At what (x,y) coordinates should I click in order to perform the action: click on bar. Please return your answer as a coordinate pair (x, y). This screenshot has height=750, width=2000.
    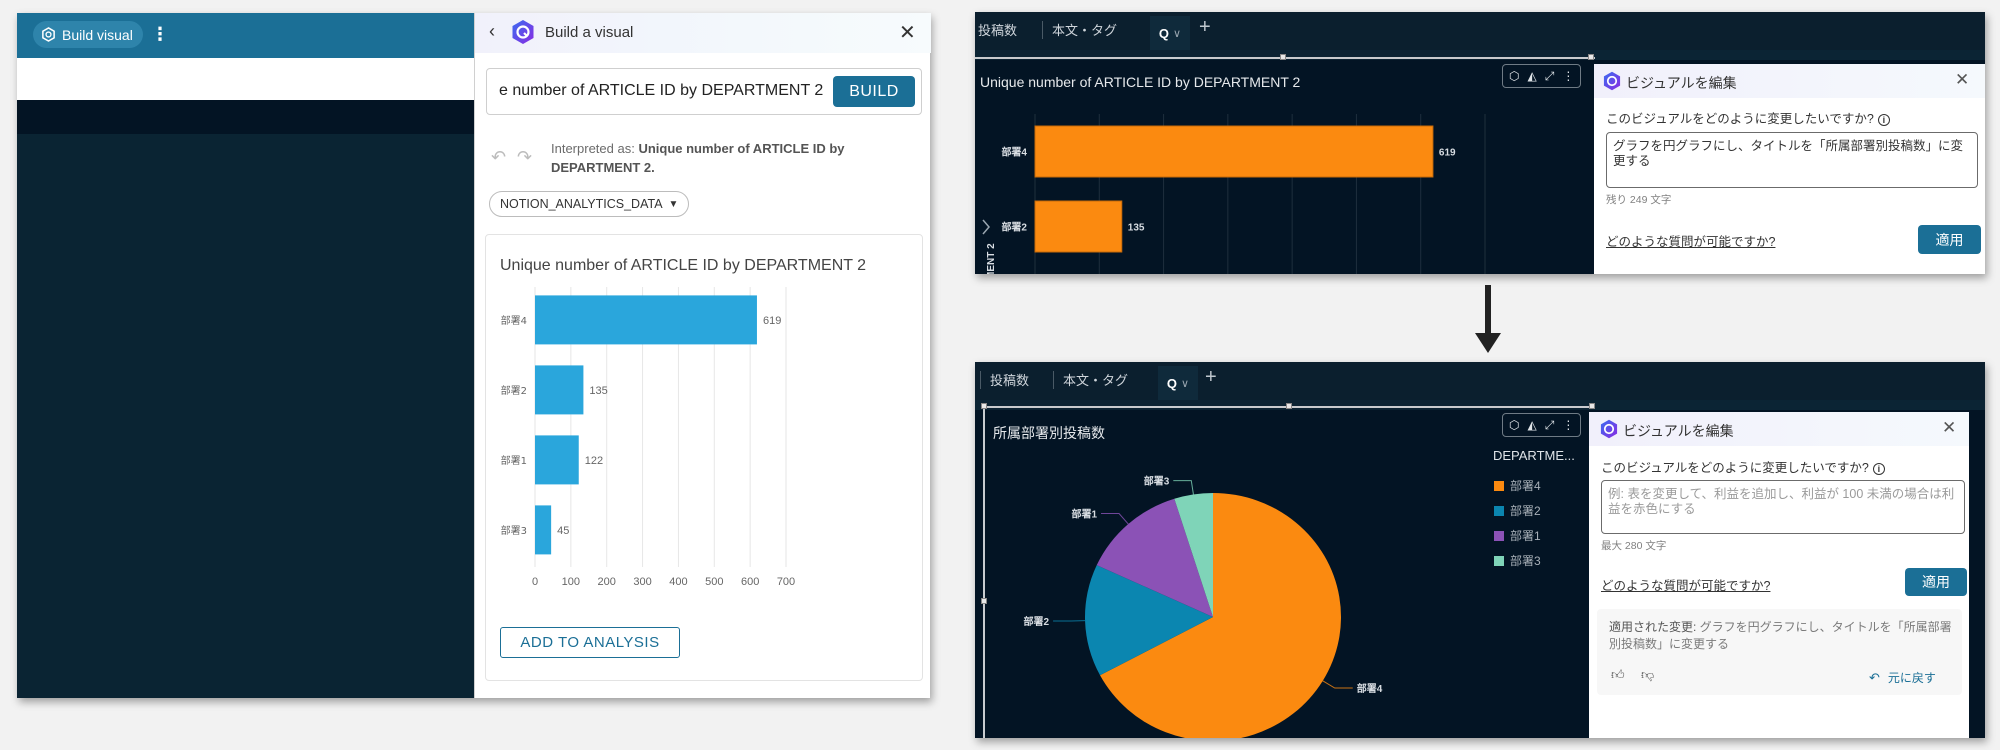
    Looking at the image, I should click on (559, 390).